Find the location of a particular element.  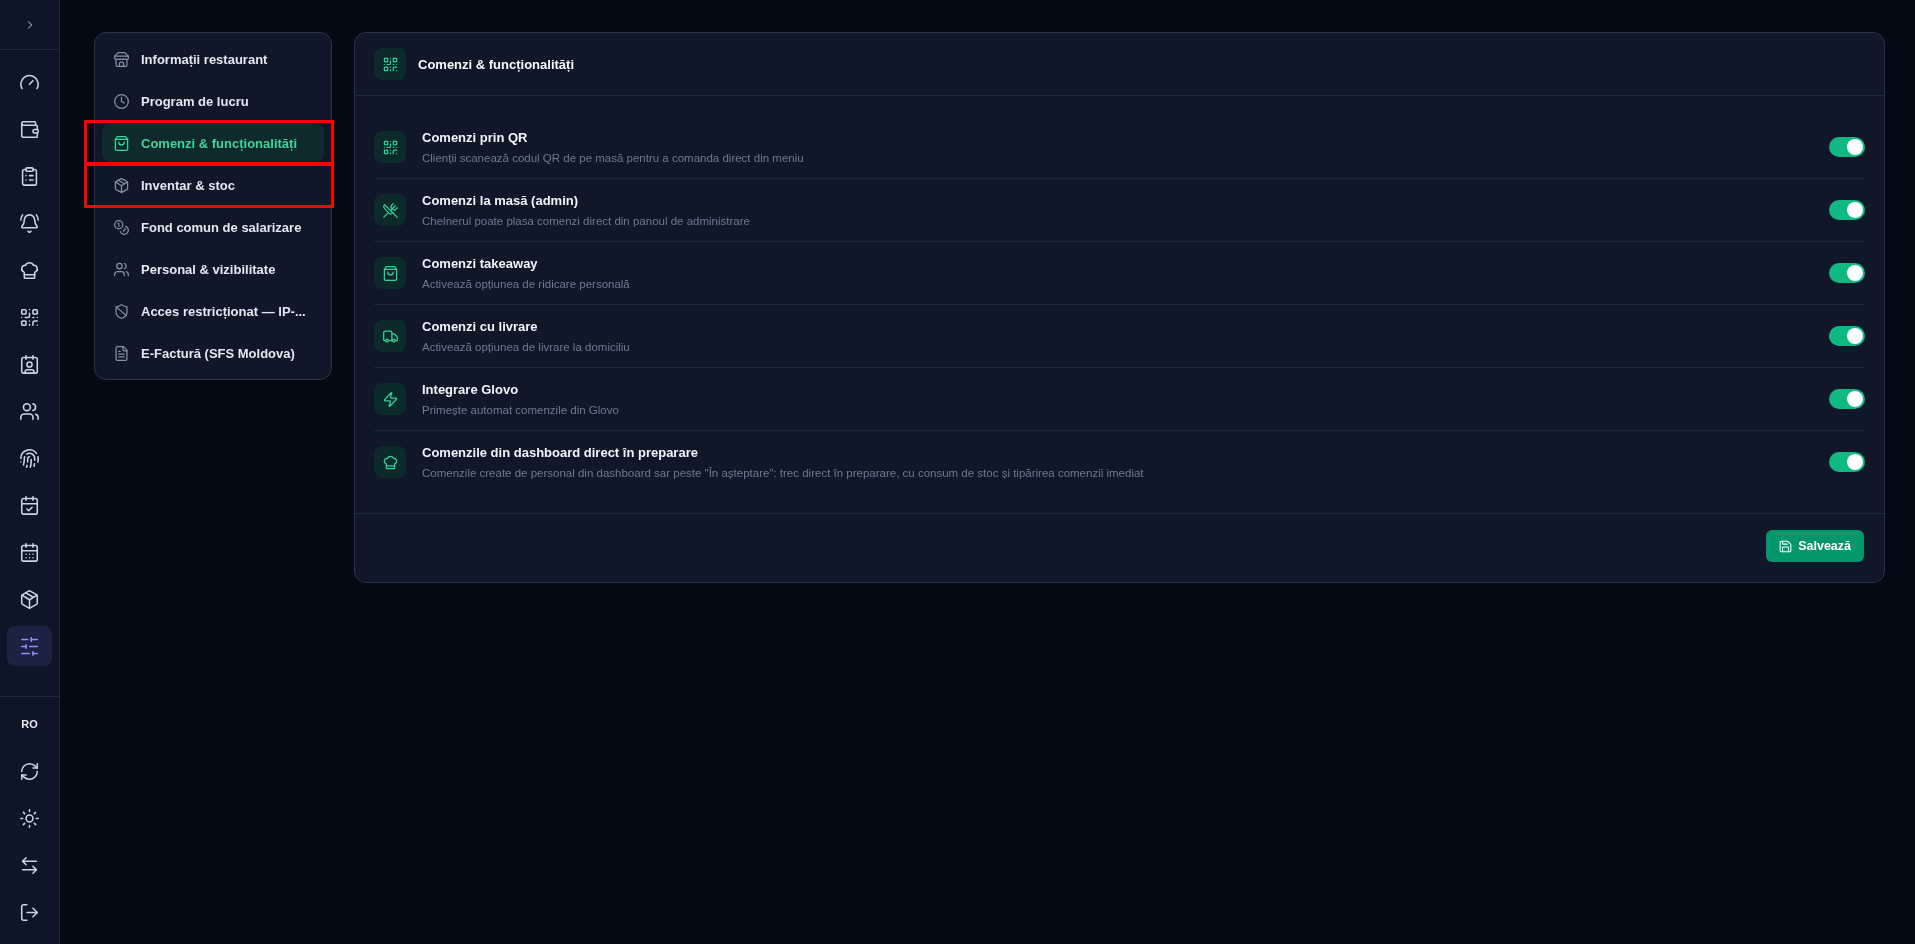

document-icon is located at coordinates (121, 353).